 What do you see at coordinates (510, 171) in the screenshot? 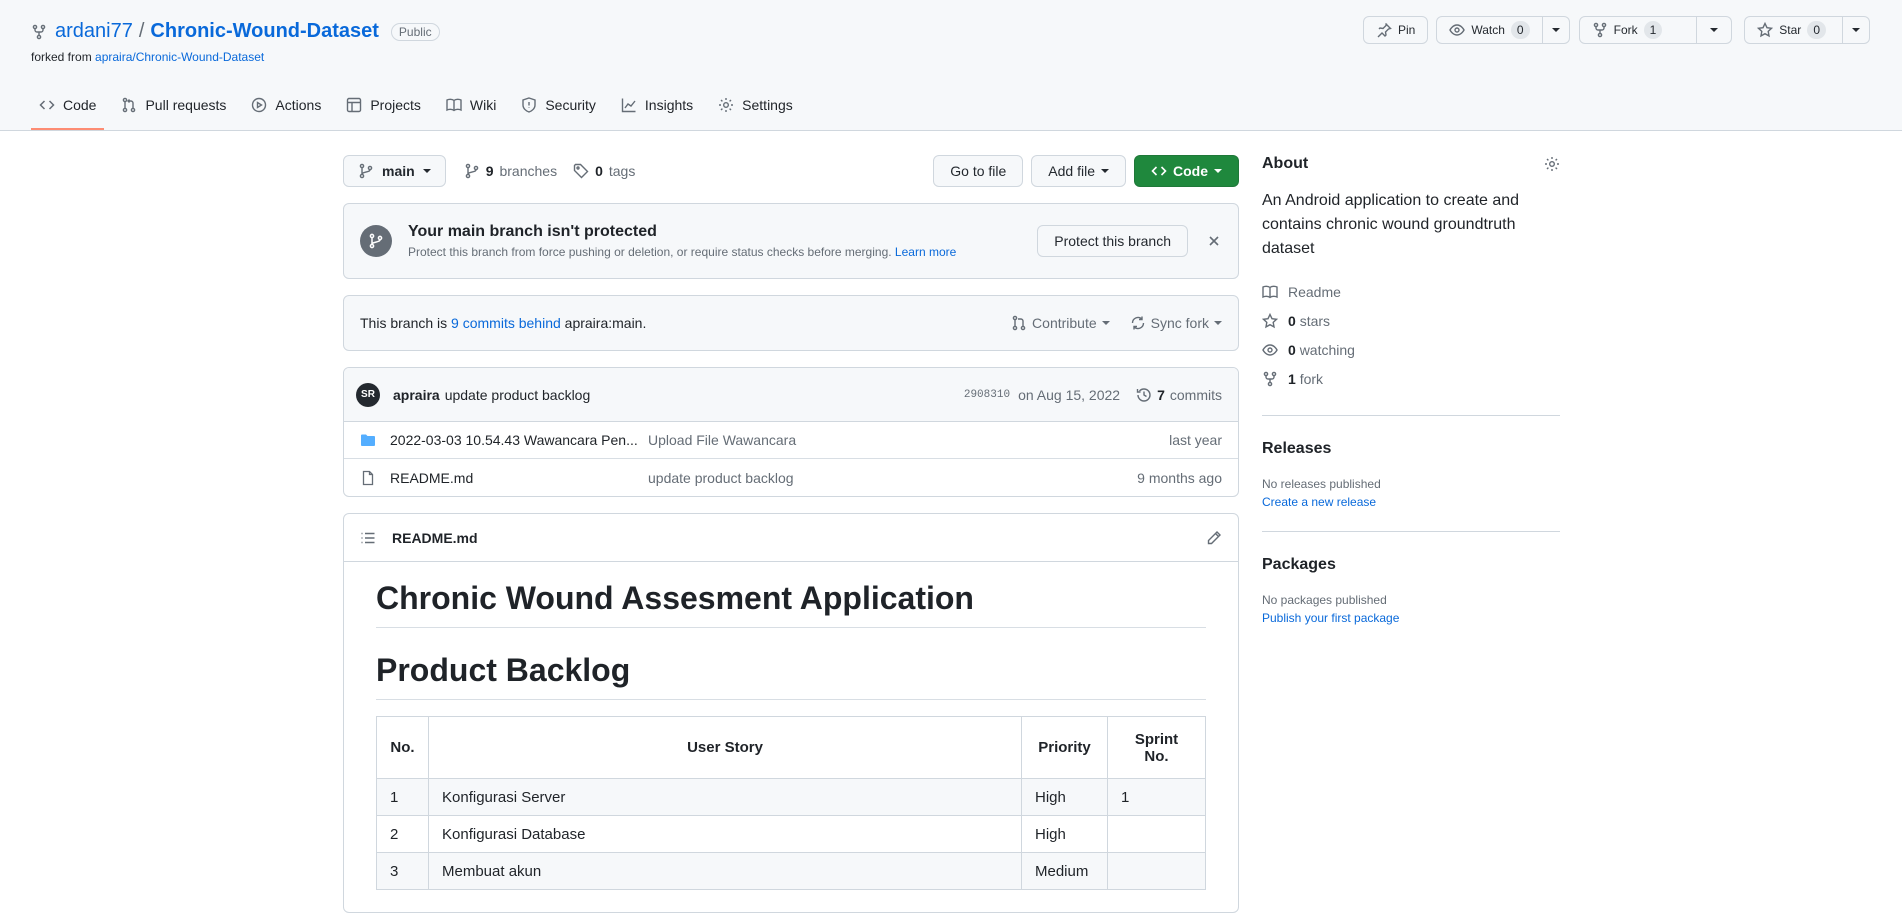
I see `branches-link: 9 branches` at bounding box center [510, 171].